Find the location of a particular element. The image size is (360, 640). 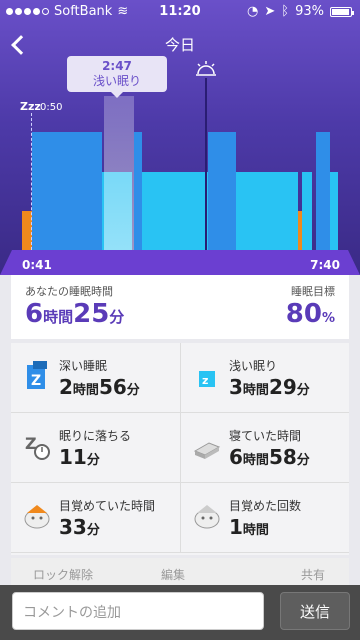

stat-time-in-bed: 寝ていた時間 6時間58分 is located at coordinates (264, 448).